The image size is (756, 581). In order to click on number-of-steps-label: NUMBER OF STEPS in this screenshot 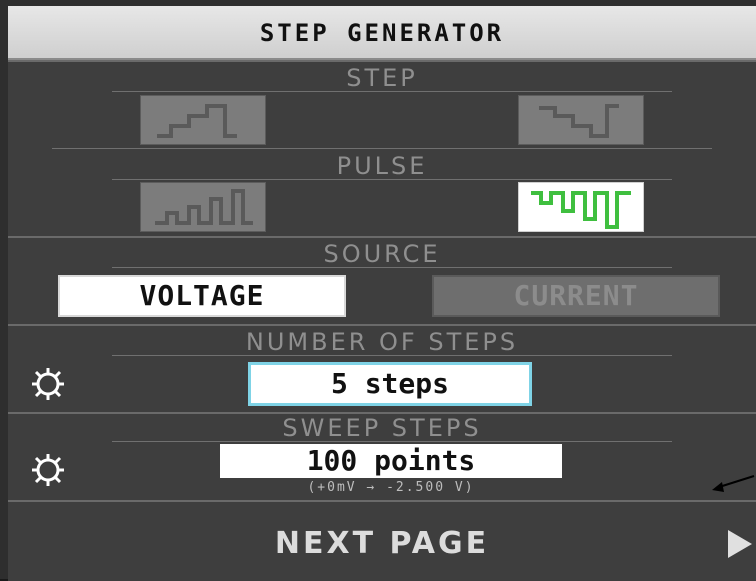, I will do `click(382, 342)`.